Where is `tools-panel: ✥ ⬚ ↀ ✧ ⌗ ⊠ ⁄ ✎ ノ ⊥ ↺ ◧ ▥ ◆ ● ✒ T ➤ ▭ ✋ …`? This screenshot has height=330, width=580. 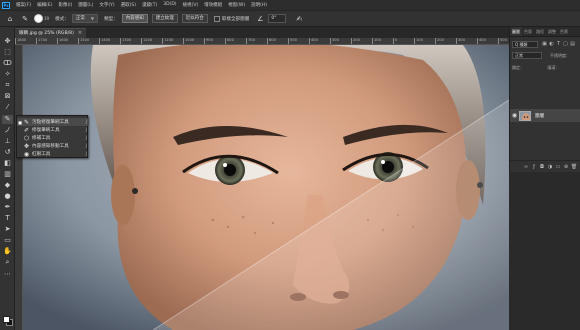 tools-panel: ✥ ⬚ ↀ ✧ ⌗ ⊠ ⁄ ✎ ノ ⊥ ↺ ◧ ▥ ◆ ● ✒ T ➤ ▭ ✋ … is located at coordinates (7, 178).